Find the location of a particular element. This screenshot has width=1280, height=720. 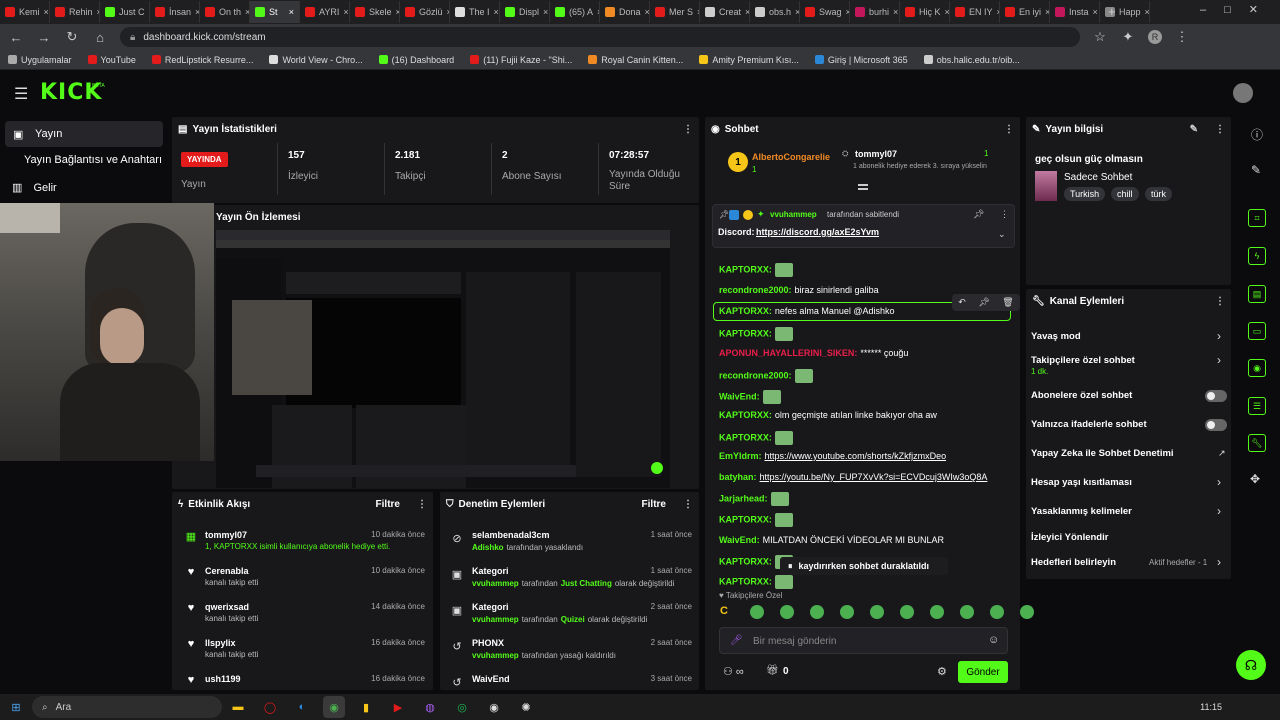

activity-filter-button: Filtre is located at coordinates (388, 504).